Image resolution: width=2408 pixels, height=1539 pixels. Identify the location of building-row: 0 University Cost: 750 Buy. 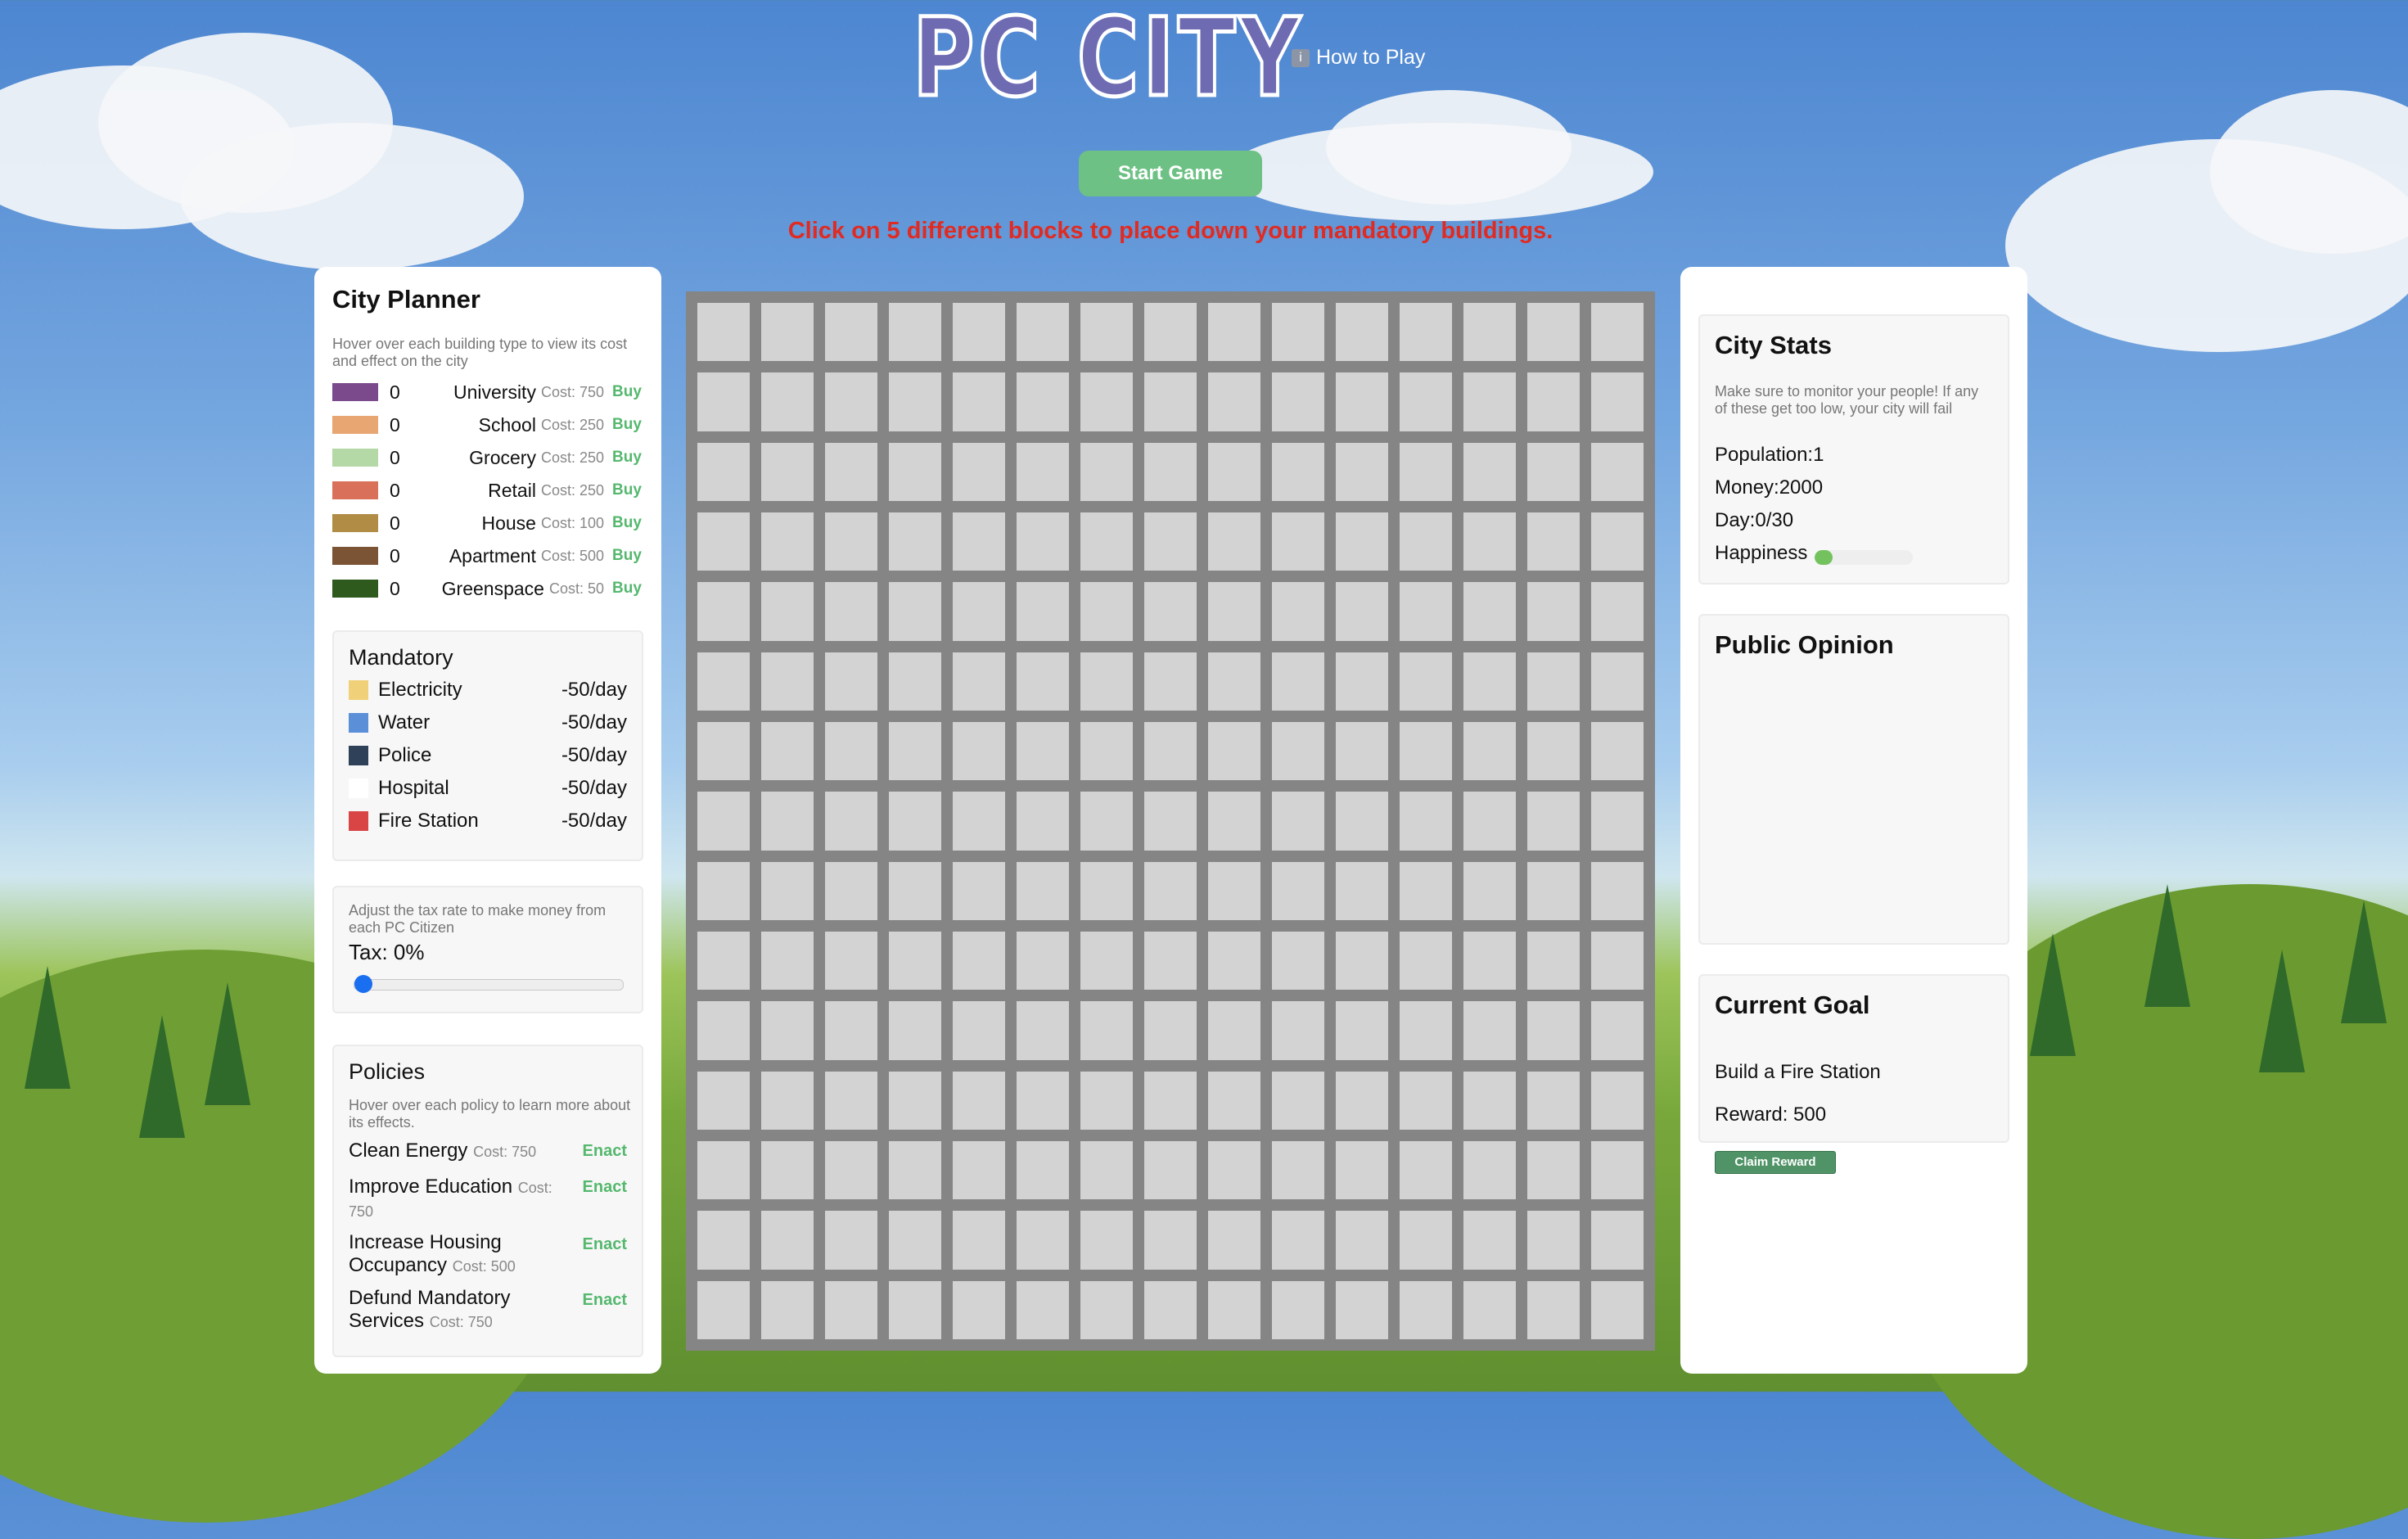
(487, 392).